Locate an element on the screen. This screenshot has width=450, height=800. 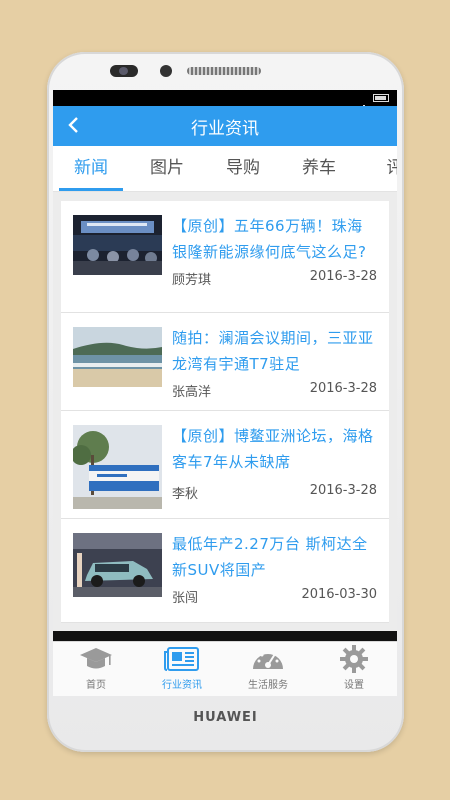
nav-industry-news: 行业资讯 is located at coordinates (182, 669).